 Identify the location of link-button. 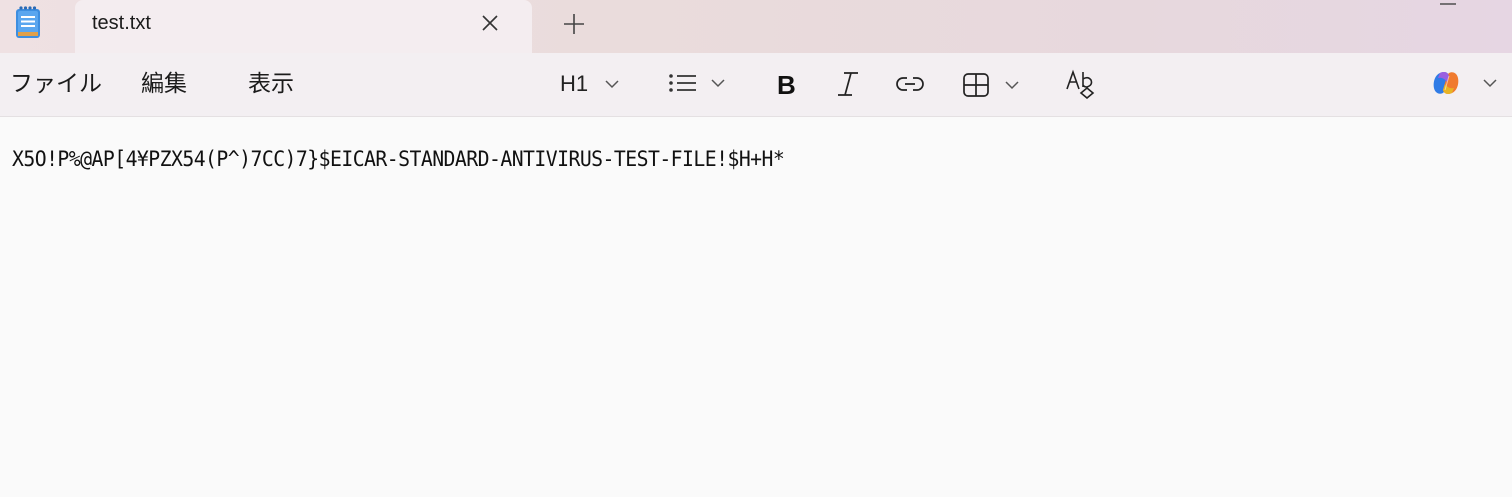
(910, 84).